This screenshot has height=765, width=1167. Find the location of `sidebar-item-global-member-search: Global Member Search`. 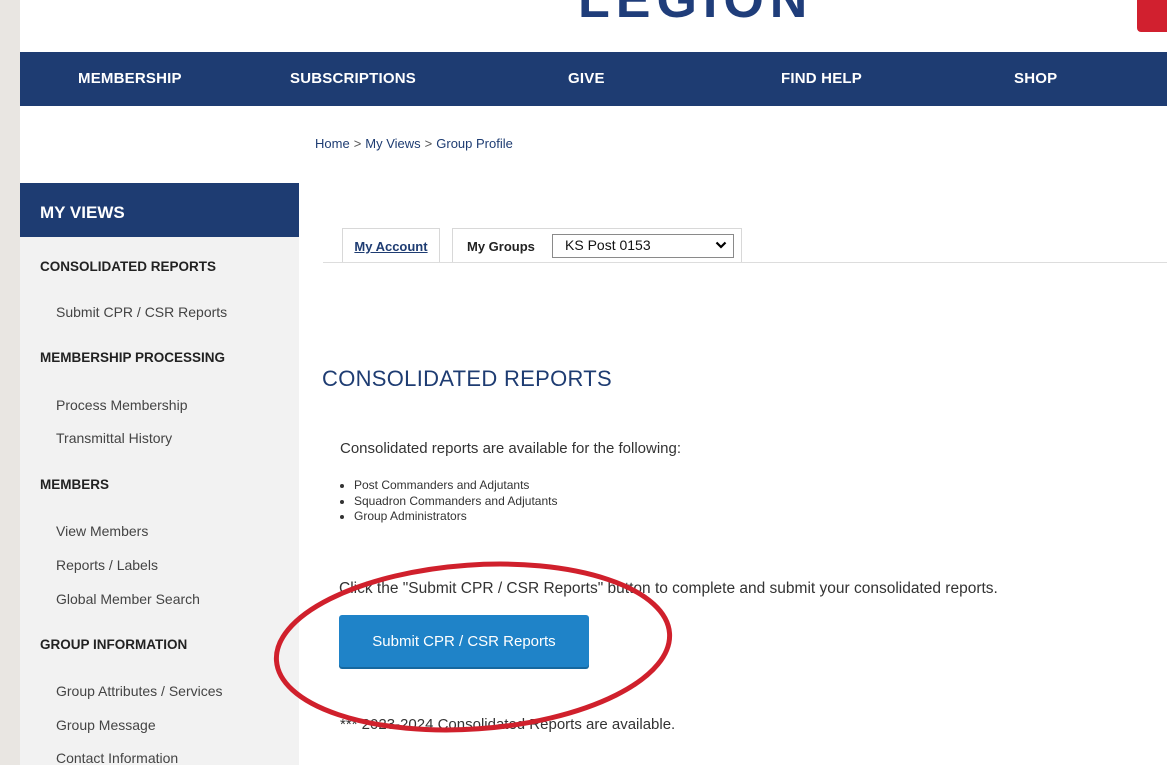

sidebar-item-global-member-search: Global Member Search is located at coordinates (128, 599).